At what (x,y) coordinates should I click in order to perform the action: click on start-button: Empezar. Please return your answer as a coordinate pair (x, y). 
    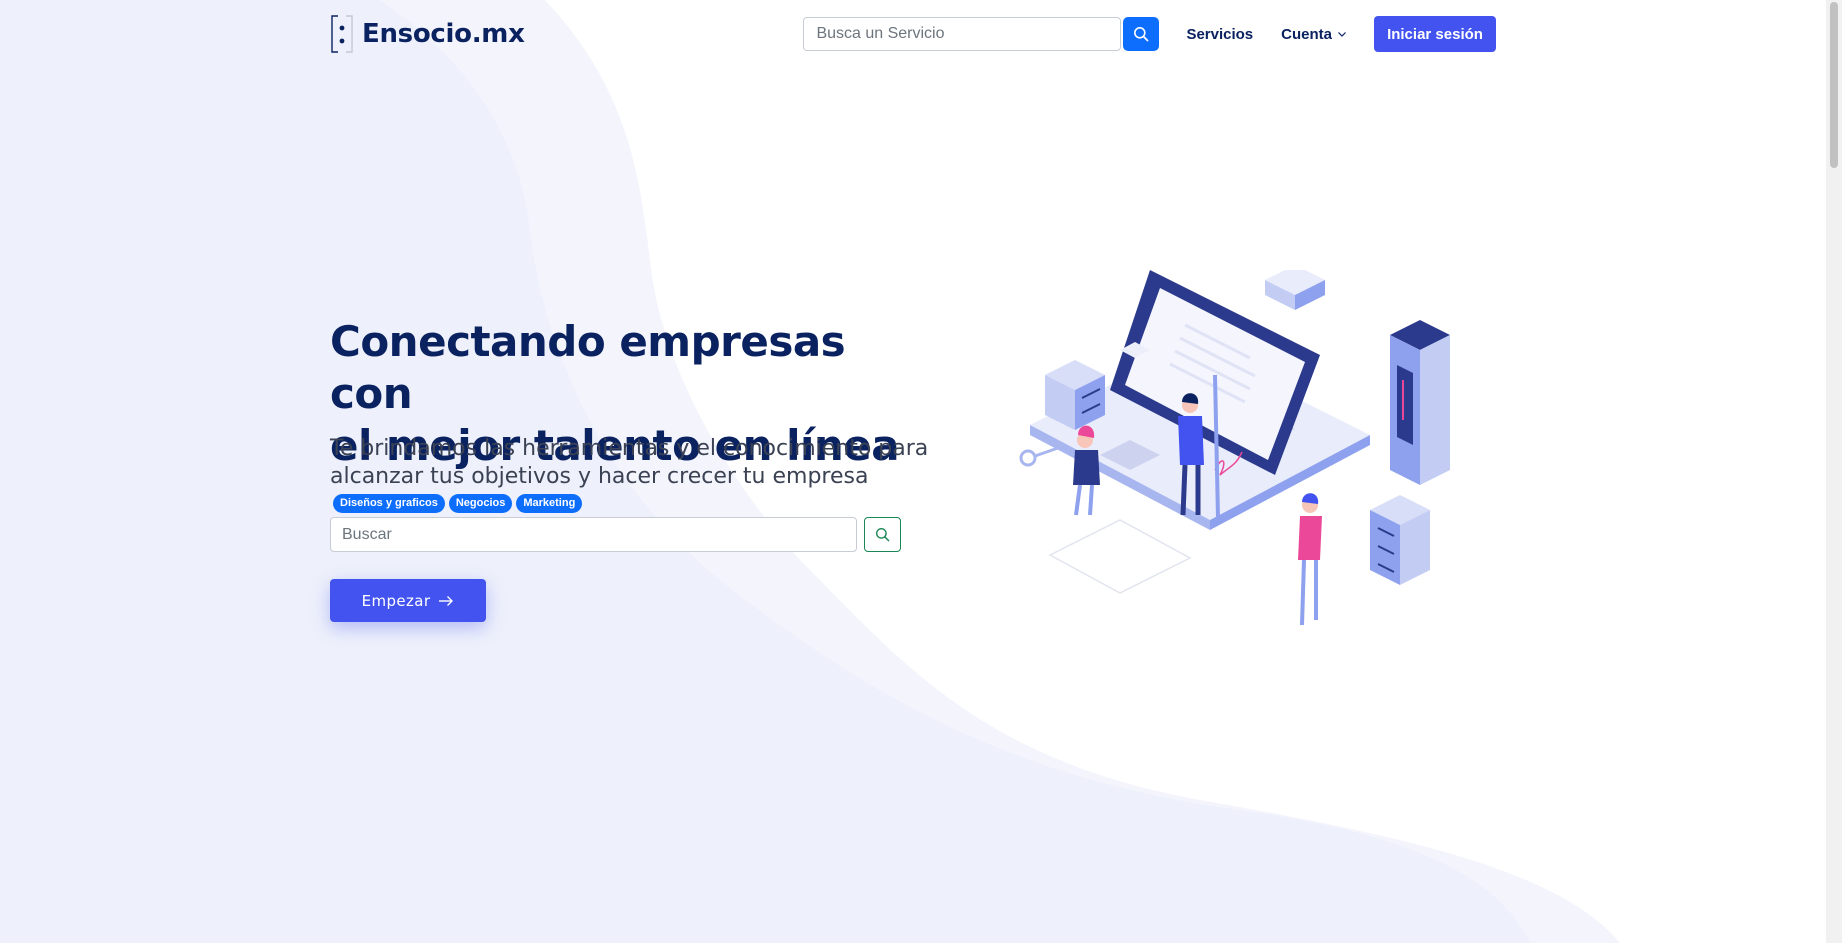
    Looking at the image, I should click on (408, 600).